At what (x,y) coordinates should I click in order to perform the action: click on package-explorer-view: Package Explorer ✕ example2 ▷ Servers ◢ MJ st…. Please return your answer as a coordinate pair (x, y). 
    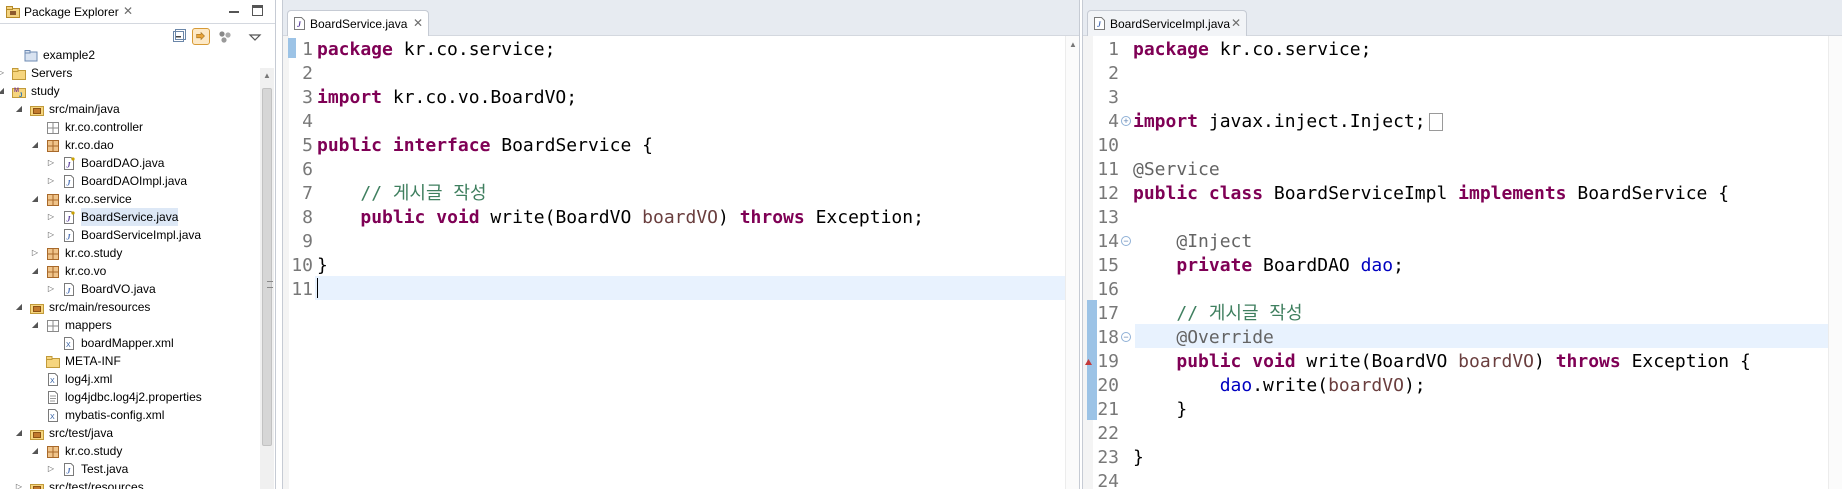
    Looking at the image, I should click on (138, 244).